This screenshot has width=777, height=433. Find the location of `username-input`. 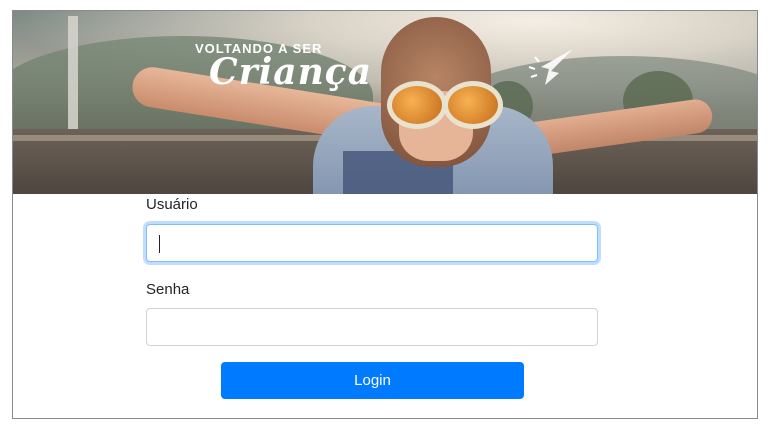

username-input is located at coordinates (372, 243).